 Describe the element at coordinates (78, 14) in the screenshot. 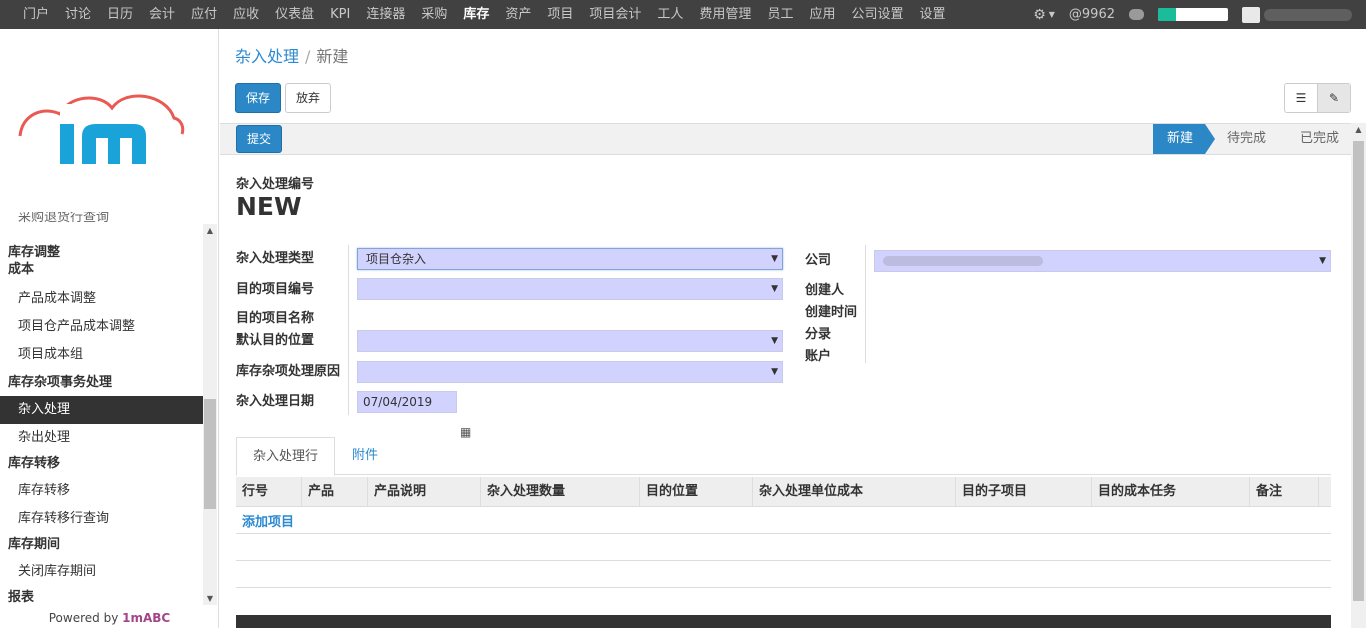

I see `menu-discuss: 讨论` at that location.